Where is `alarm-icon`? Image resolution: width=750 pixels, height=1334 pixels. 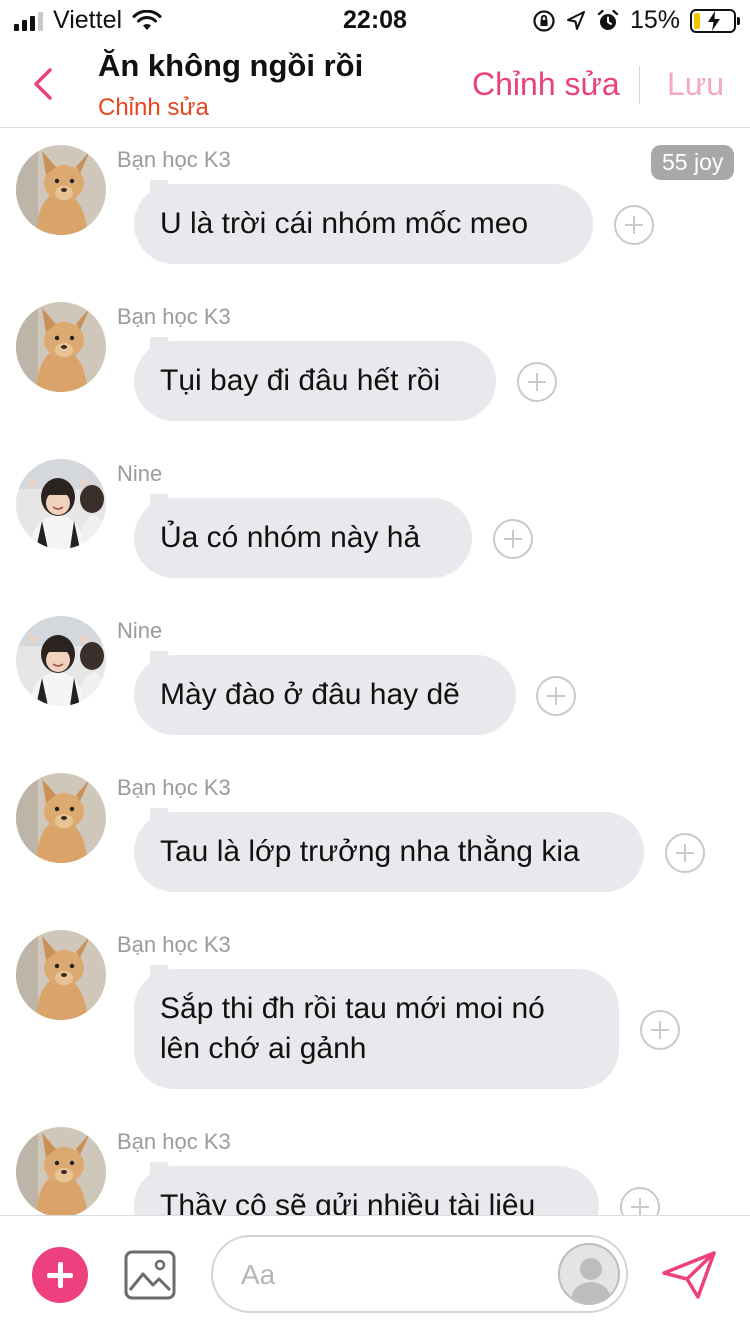 alarm-icon is located at coordinates (608, 19).